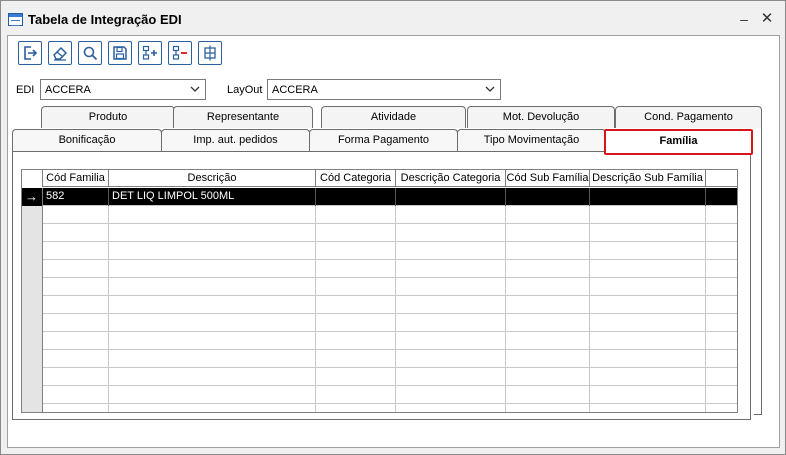 This screenshot has height=455, width=786. I want to click on tab-tipo-movimentacao: Tipo Movimentação, so click(531, 140).